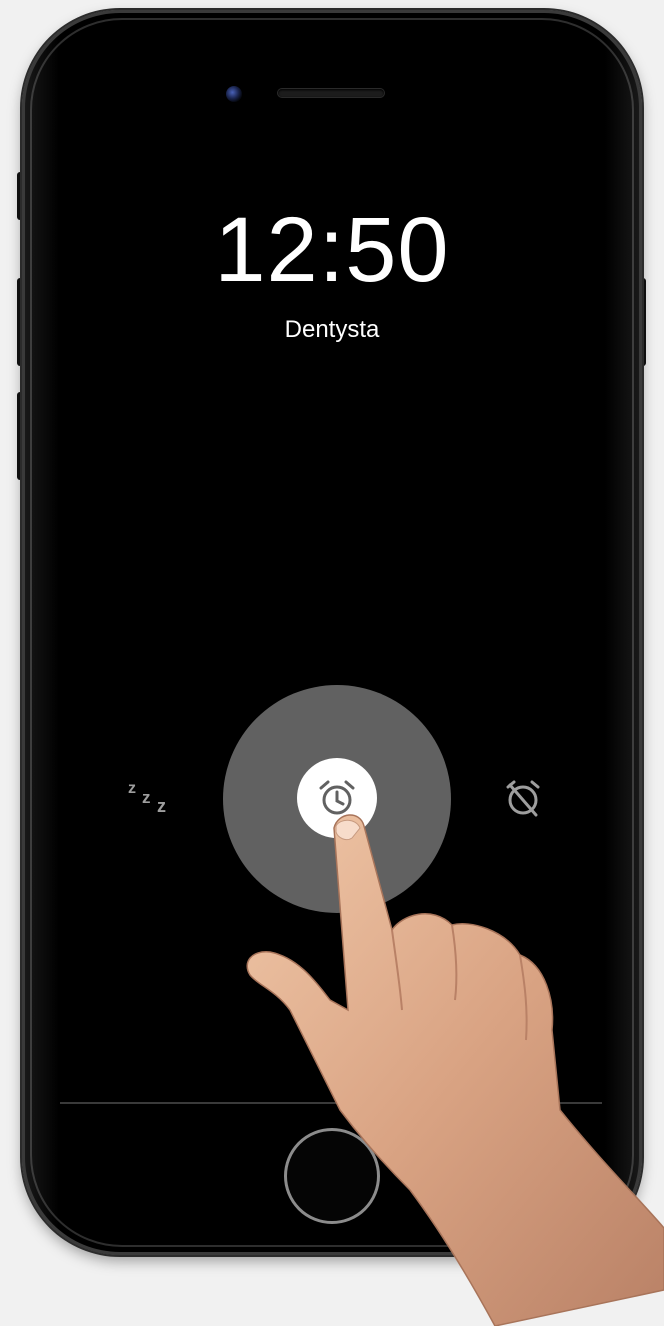 This screenshot has width=664, height=1326. What do you see at coordinates (132, 788) in the screenshot?
I see `snooze-z-small: z` at bounding box center [132, 788].